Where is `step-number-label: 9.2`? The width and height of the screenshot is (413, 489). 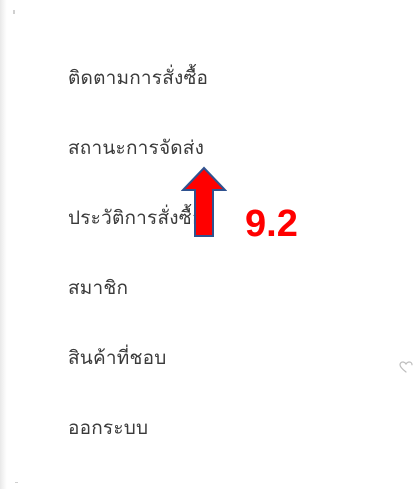 step-number-label: 9.2 is located at coordinates (271, 224).